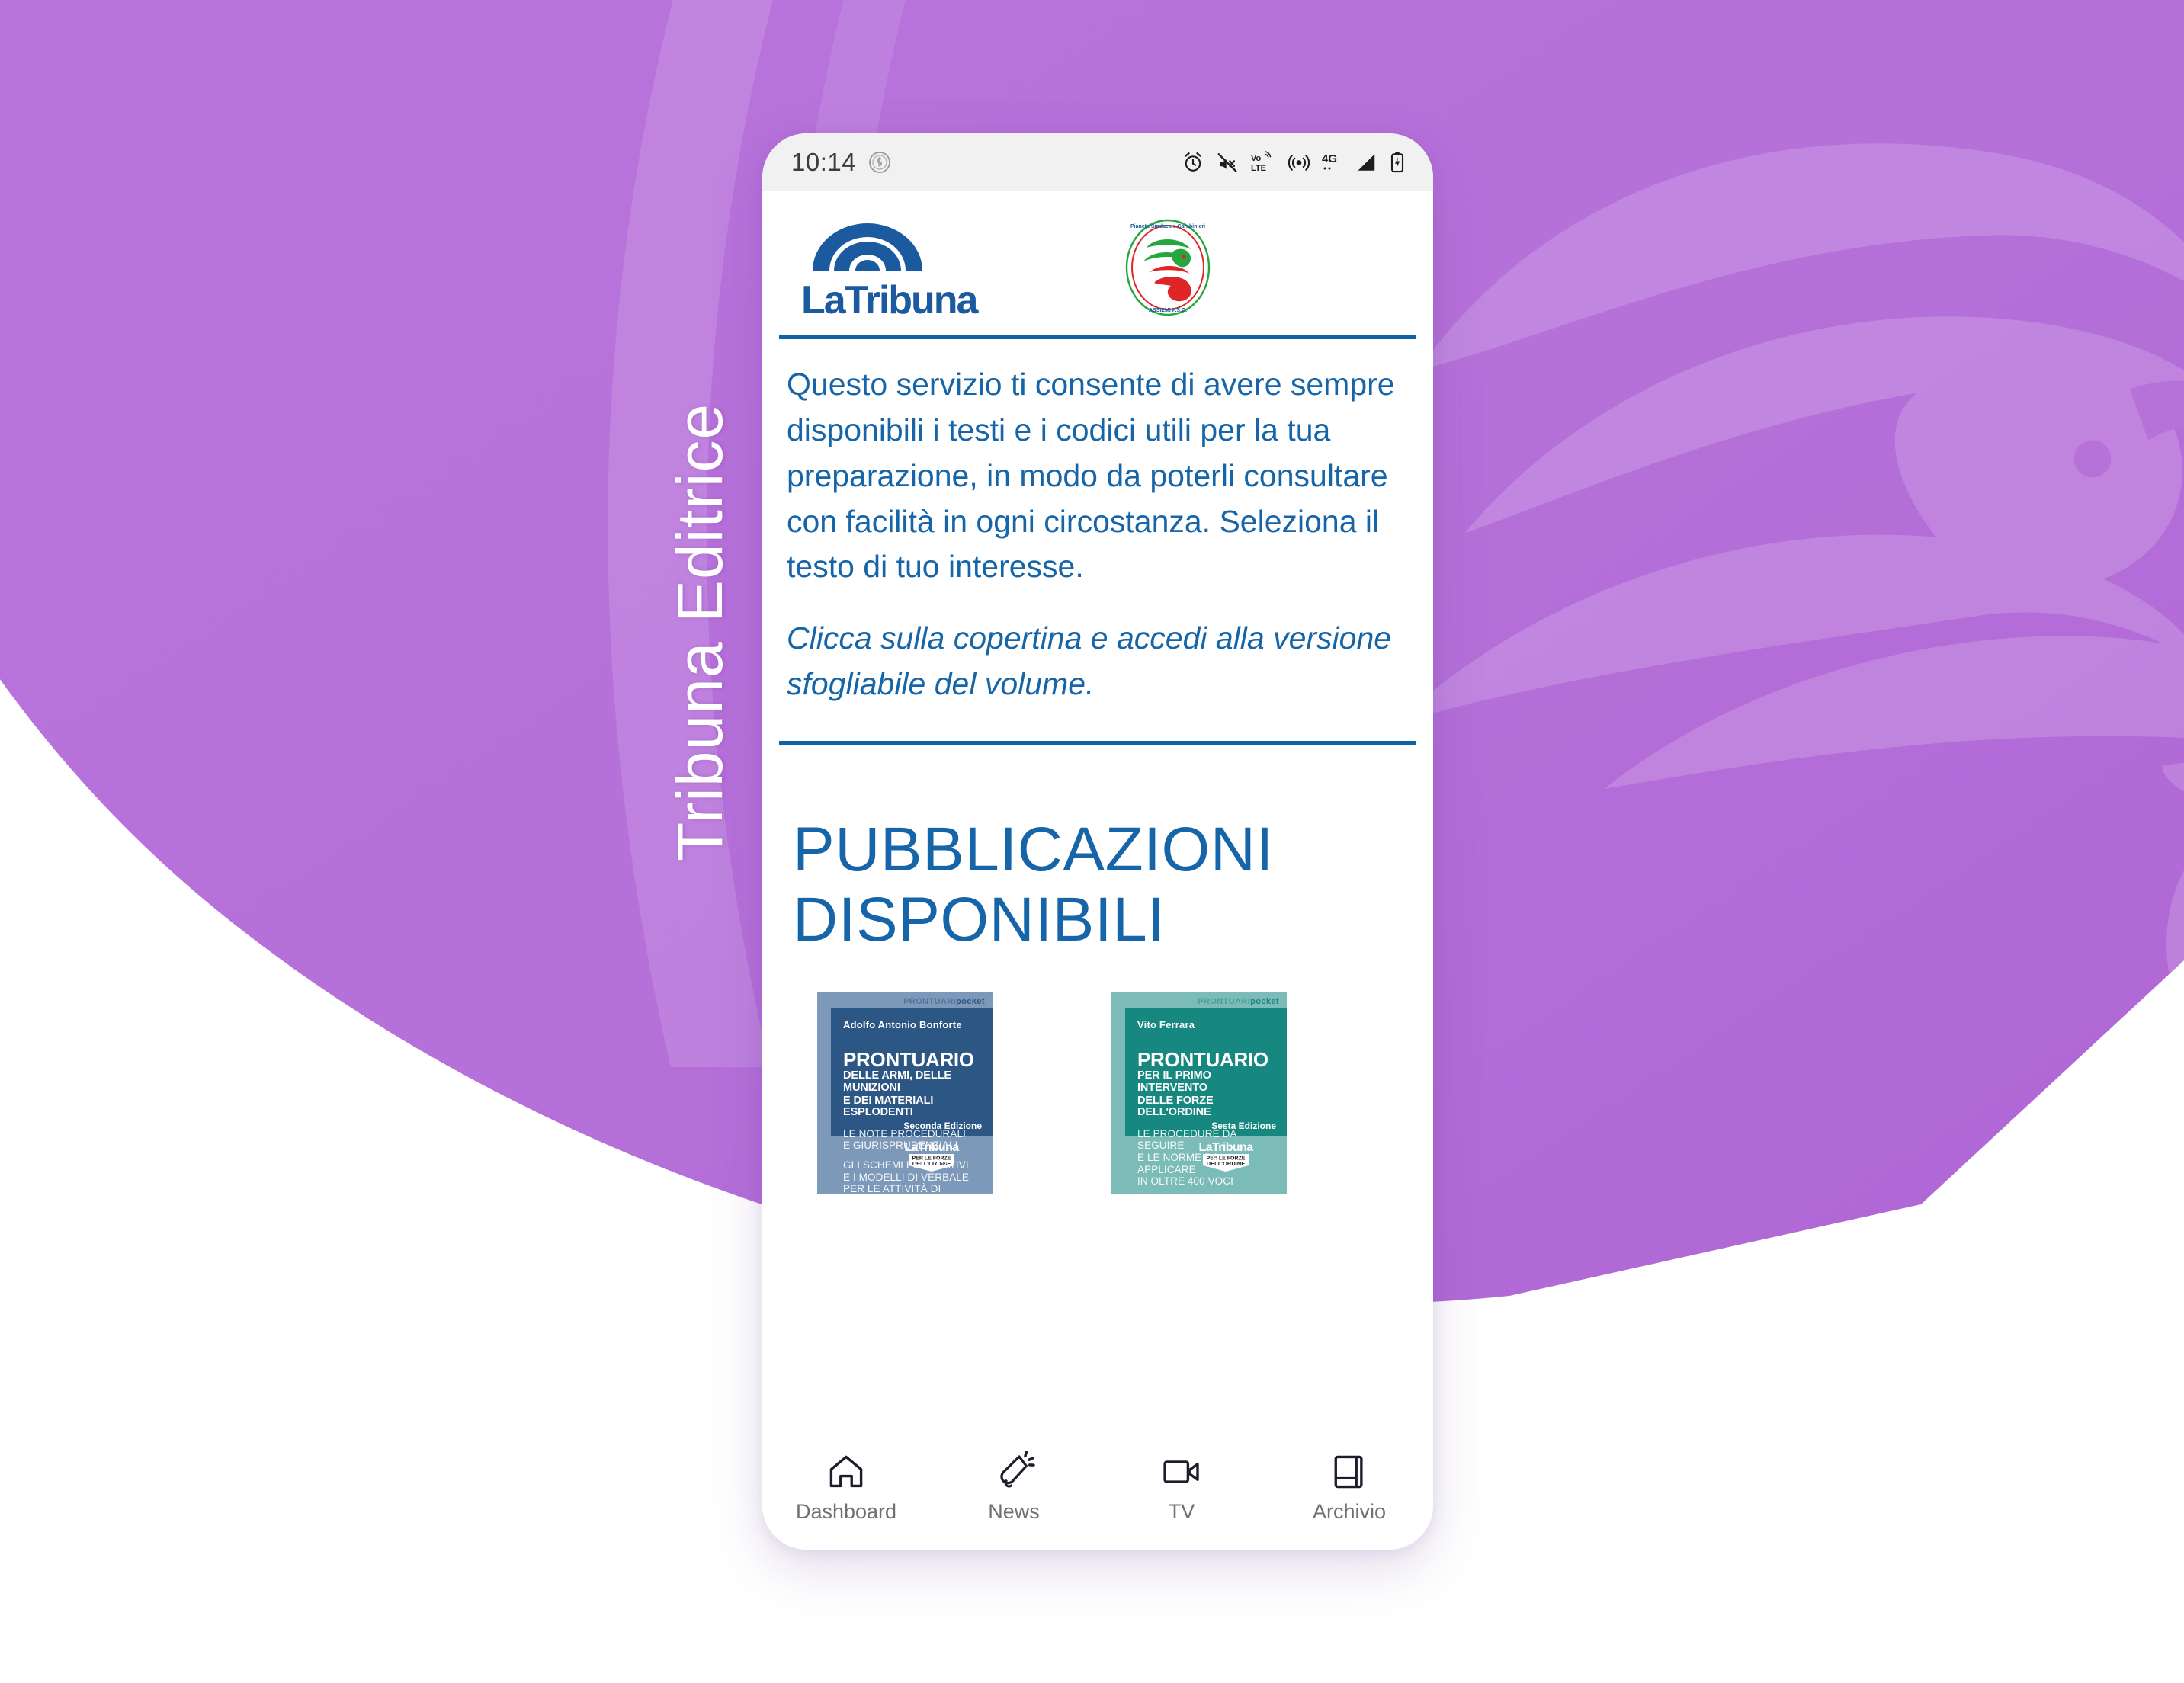 The image size is (2184, 1683). What do you see at coordinates (1178, 1163) in the screenshot?
I see `book-desc-line: E LE NORME DA APPLICARE` at bounding box center [1178, 1163].